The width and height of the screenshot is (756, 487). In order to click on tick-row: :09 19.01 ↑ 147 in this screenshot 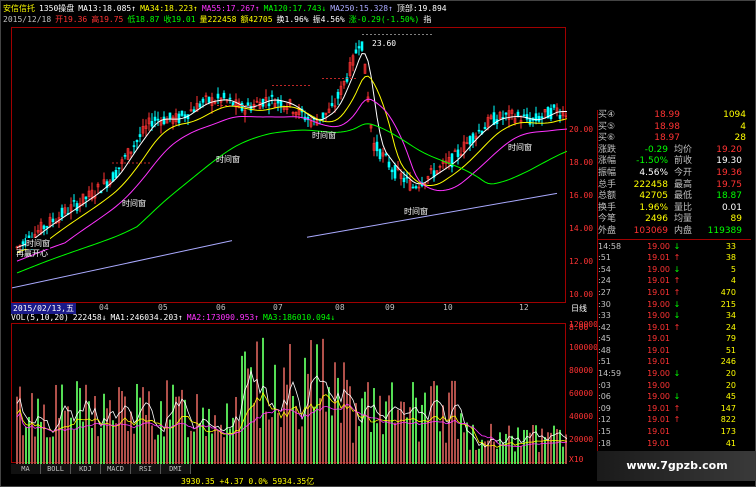, I will do `click(674, 409)`.